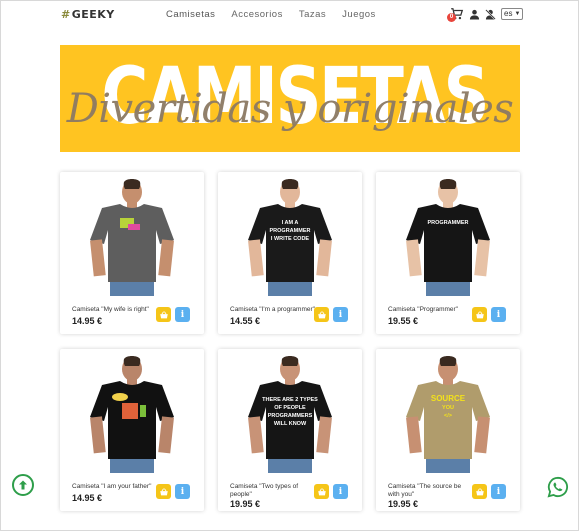 The width and height of the screenshot is (579, 531). I want to click on banner-subtitle: Divertidas y originales, so click(290, 109).